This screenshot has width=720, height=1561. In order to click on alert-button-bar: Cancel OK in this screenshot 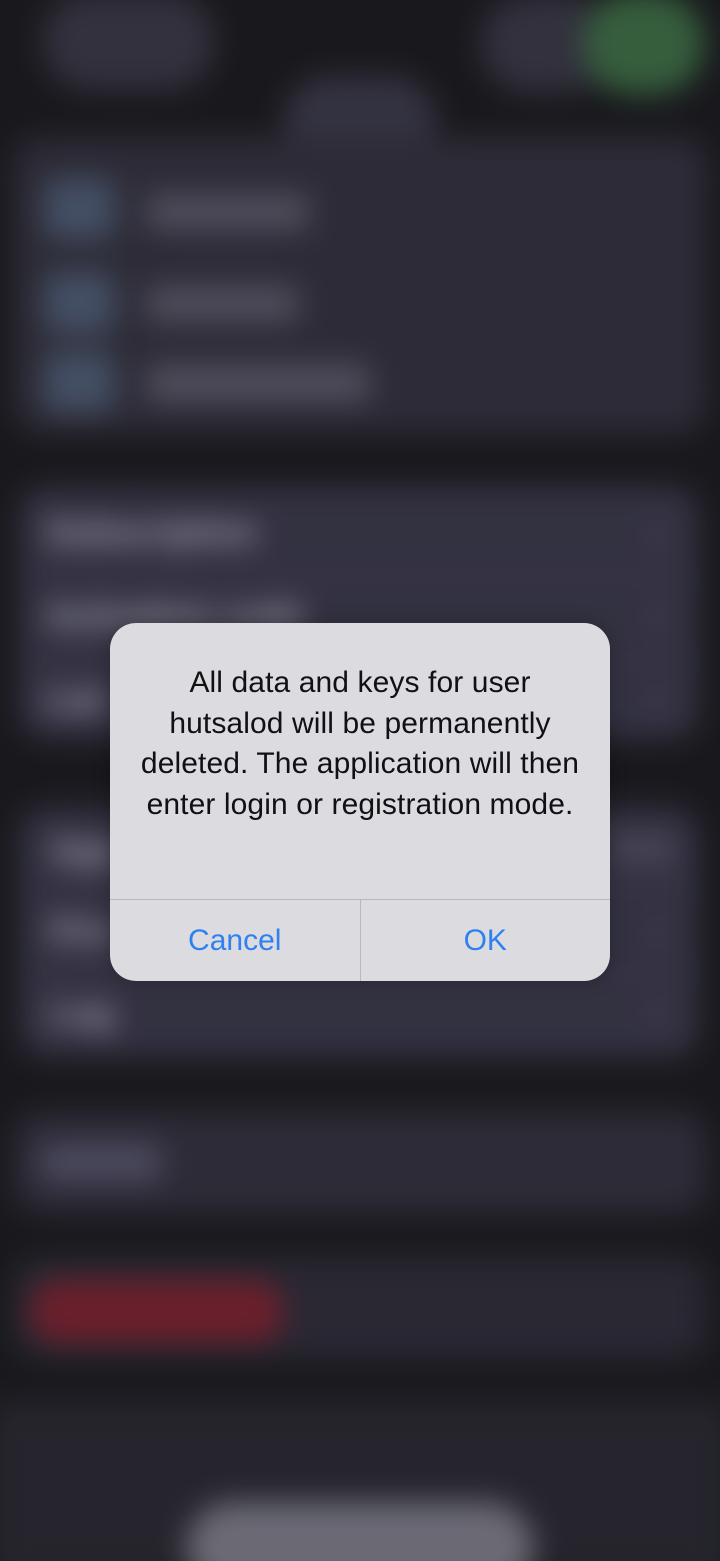, I will do `click(360, 940)`.